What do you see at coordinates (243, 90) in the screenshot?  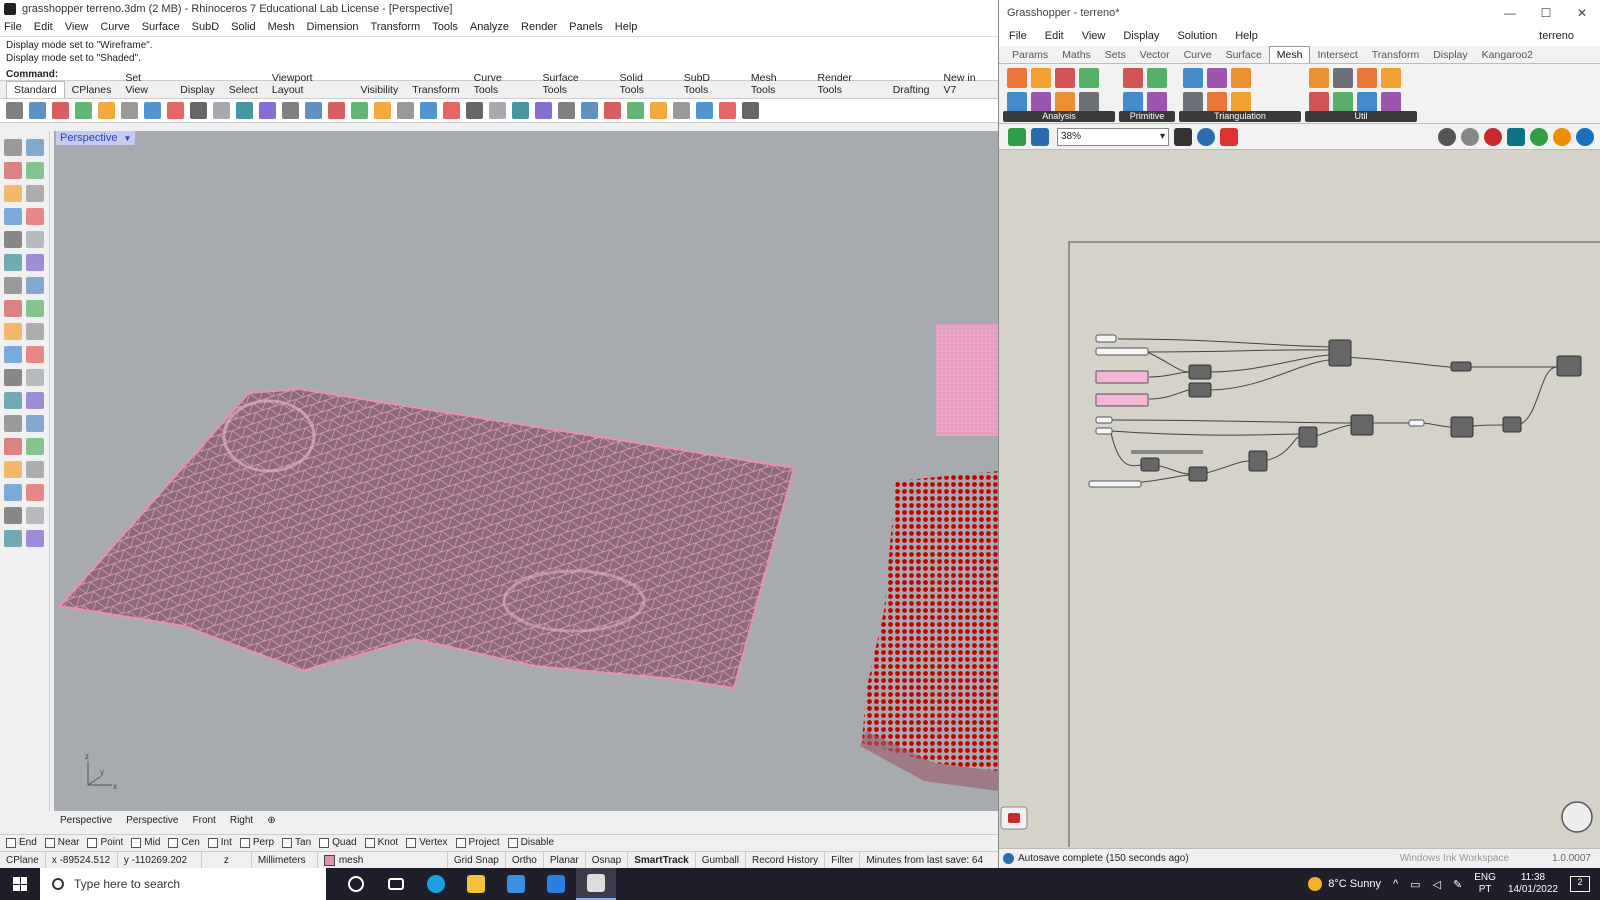 I see `tab-select: Select` at bounding box center [243, 90].